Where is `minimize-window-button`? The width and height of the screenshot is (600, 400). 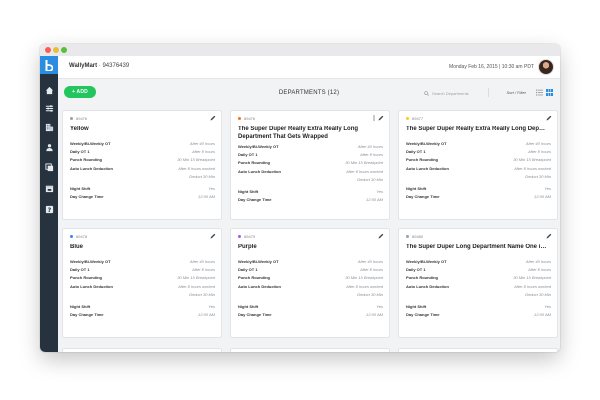 minimize-window-button is located at coordinates (56, 50).